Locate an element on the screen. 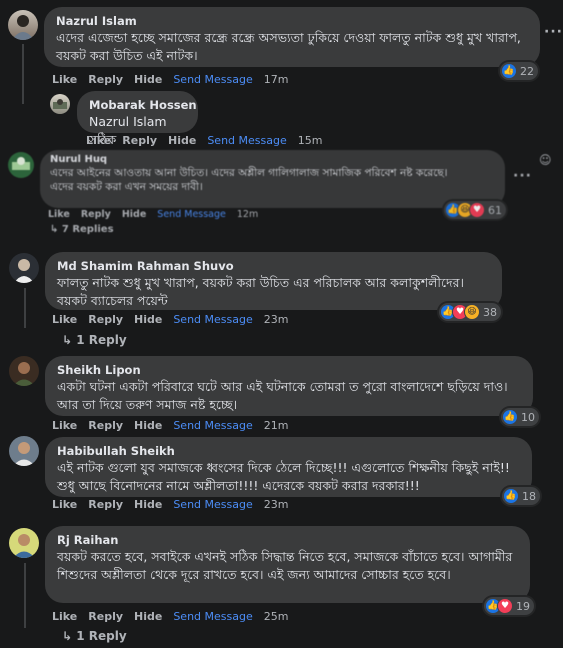 Image resolution: width=563 pixels, height=648 pixels. comment-actions: Like Reply Hide Send Message 12m is located at coordinates (158, 214).